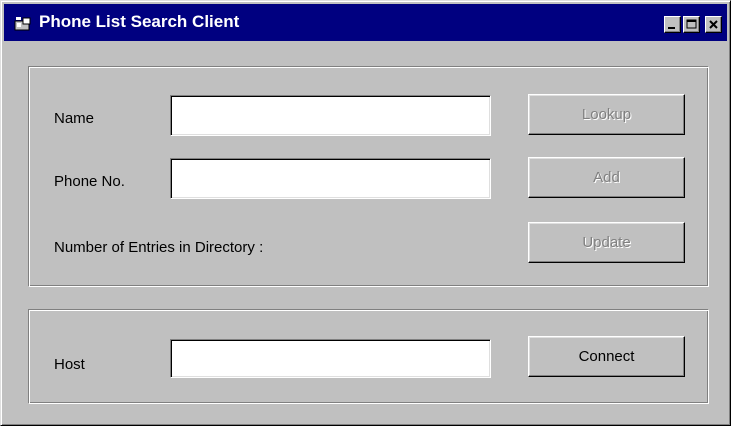  What do you see at coordinates (671, 28) in the screenshot?
I see `minimize-icon` at bounding box center [671, 28].